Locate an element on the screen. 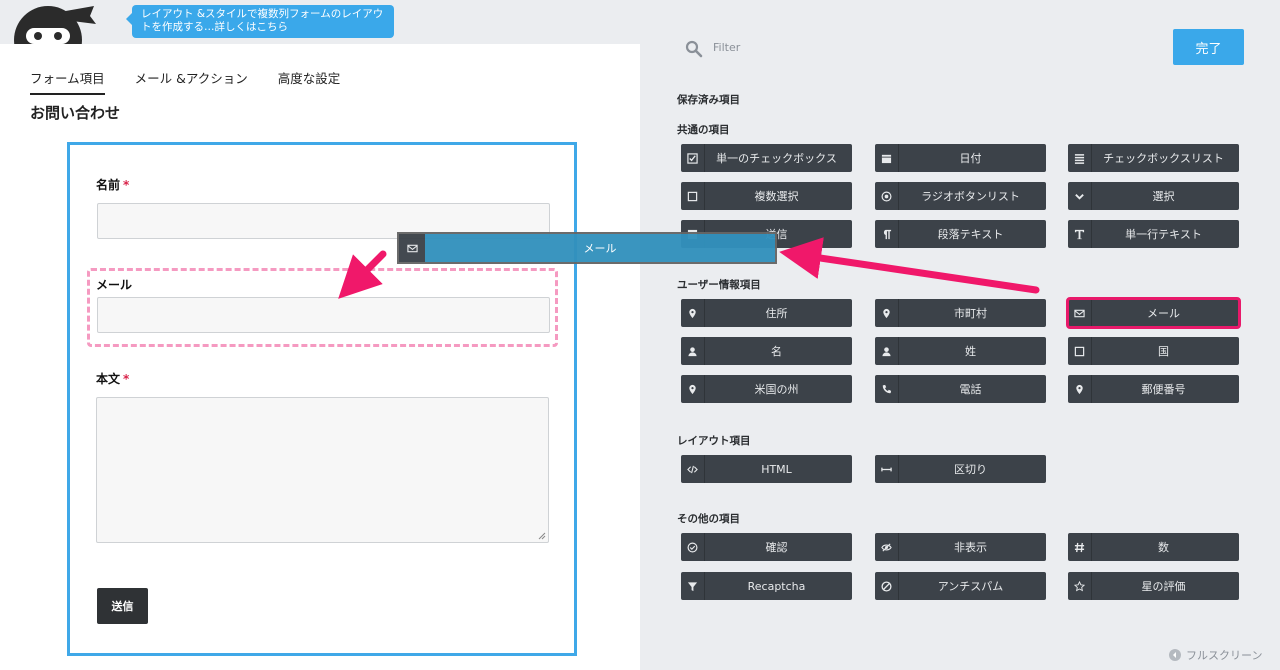 Image resolution: width=1280 pixels, height=670 pixels. builder-tabs: フォーム項目 メール &アクション 高度な設定 is located at coordinates (185, 81).